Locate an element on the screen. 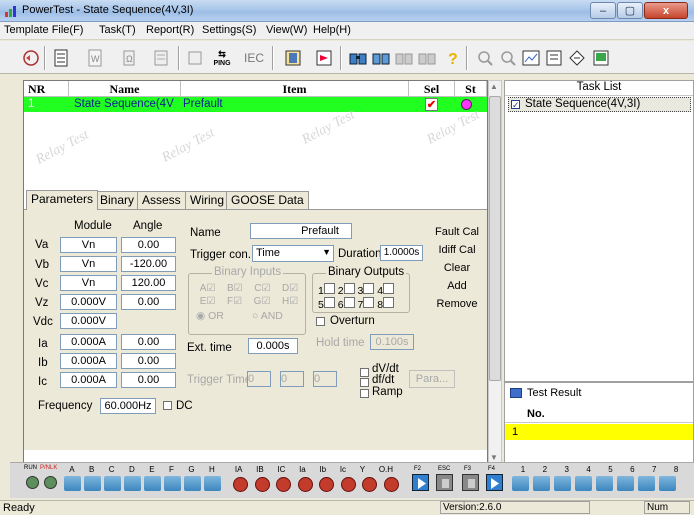  document-icon is located at coordinates (61, 58).